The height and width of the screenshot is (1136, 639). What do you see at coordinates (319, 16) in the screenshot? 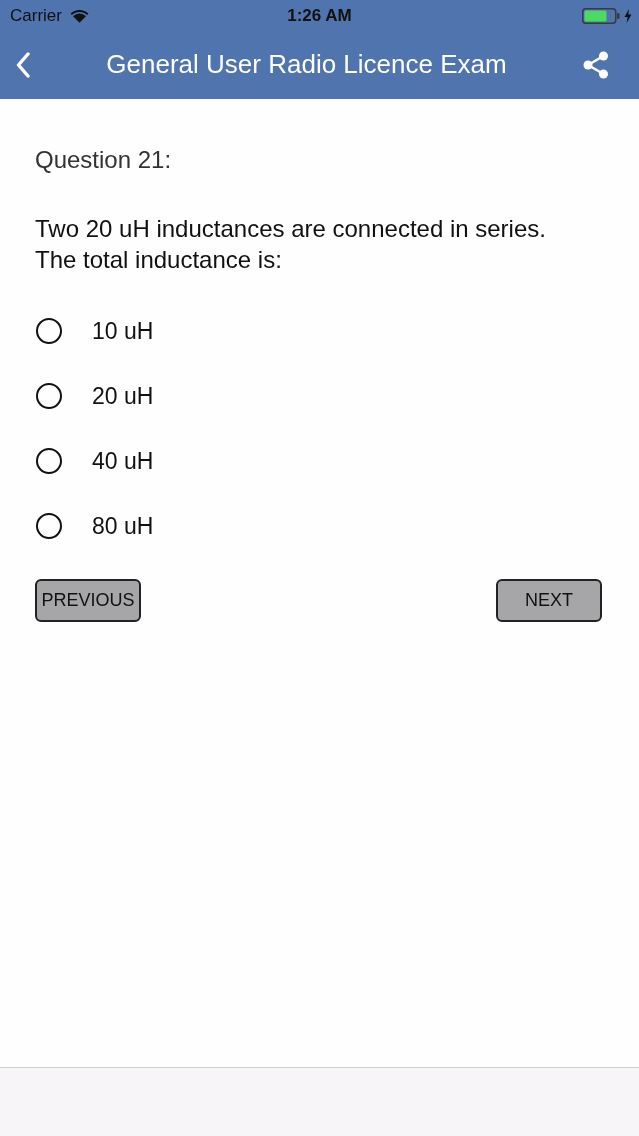
I see `status-time: 1:26 AM` at bounding box center [319, 16].